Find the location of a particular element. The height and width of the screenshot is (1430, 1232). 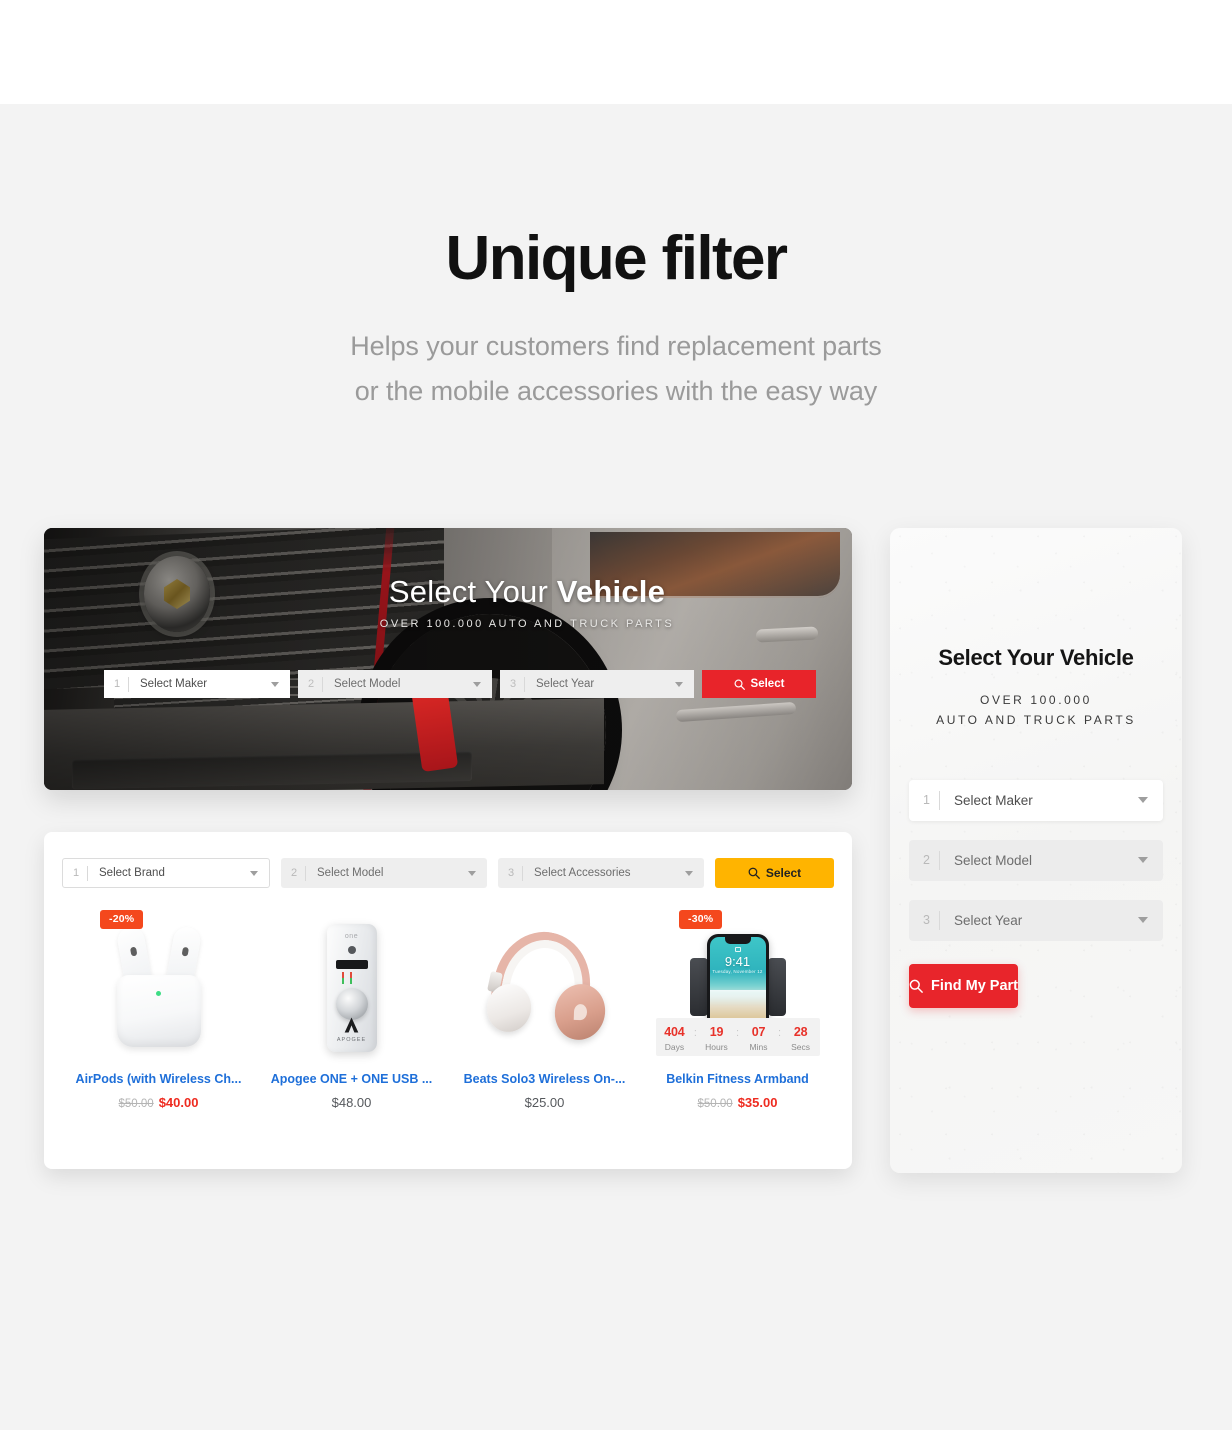

find-my-part-button: Find My Part is located at coordinates (964, 985).